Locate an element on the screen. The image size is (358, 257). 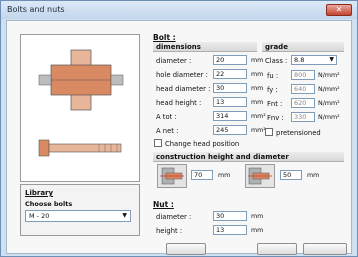
construction-diameter-input: 50 is located at coordinates (291, 175).